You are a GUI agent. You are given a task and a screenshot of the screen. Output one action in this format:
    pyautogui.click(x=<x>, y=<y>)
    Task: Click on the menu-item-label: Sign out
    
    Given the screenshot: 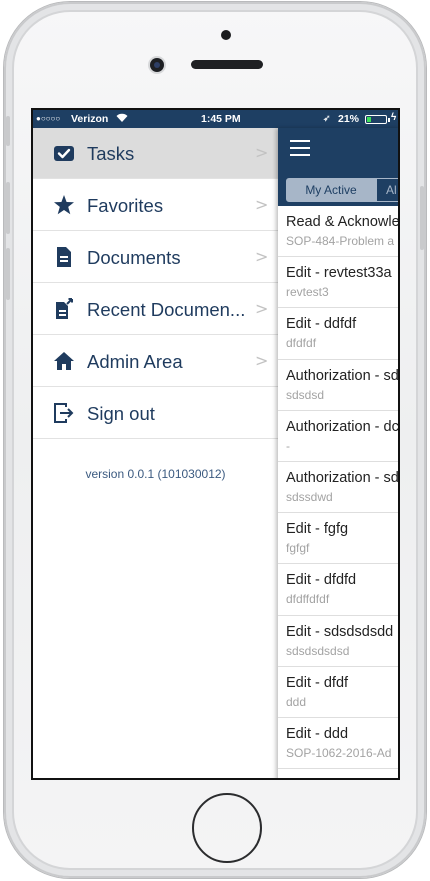 What is the action you would take?
    pyautogui.click(x=121, y=413)
    